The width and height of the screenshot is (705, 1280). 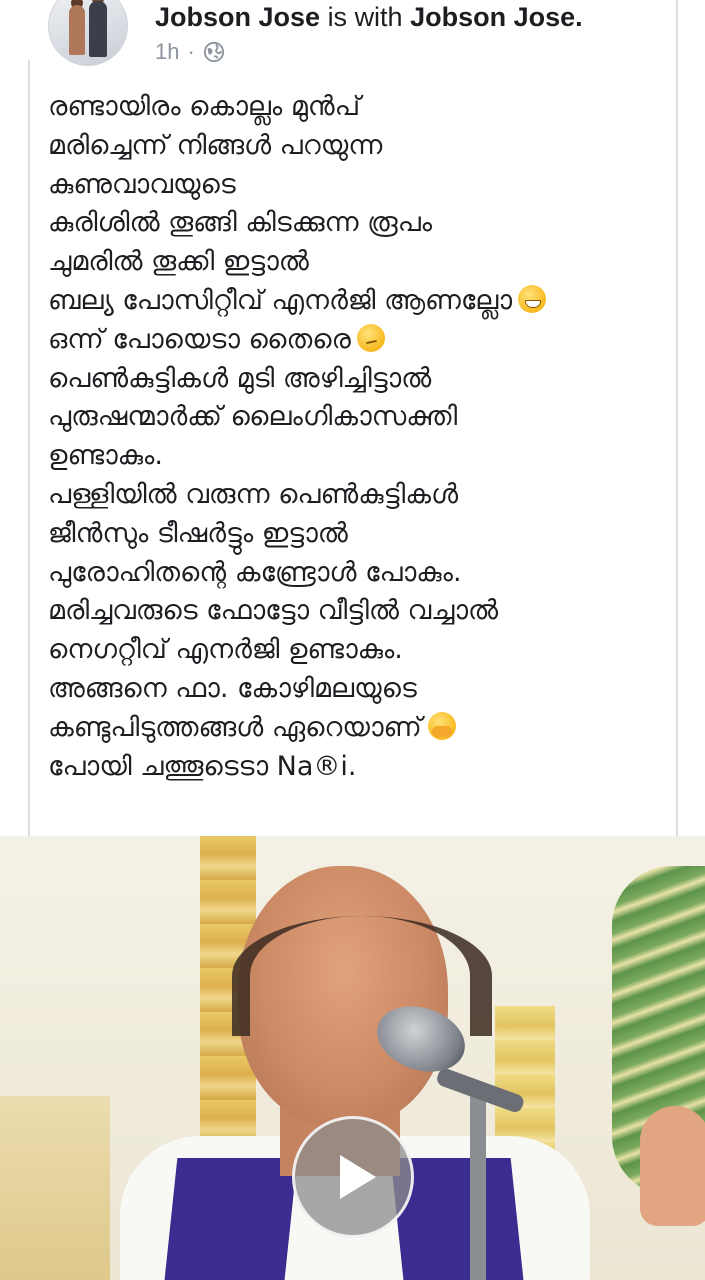 I want to click on post-line: ഒന്ന് പോയെടാ തൈരെ, so click(x=358, y=340).